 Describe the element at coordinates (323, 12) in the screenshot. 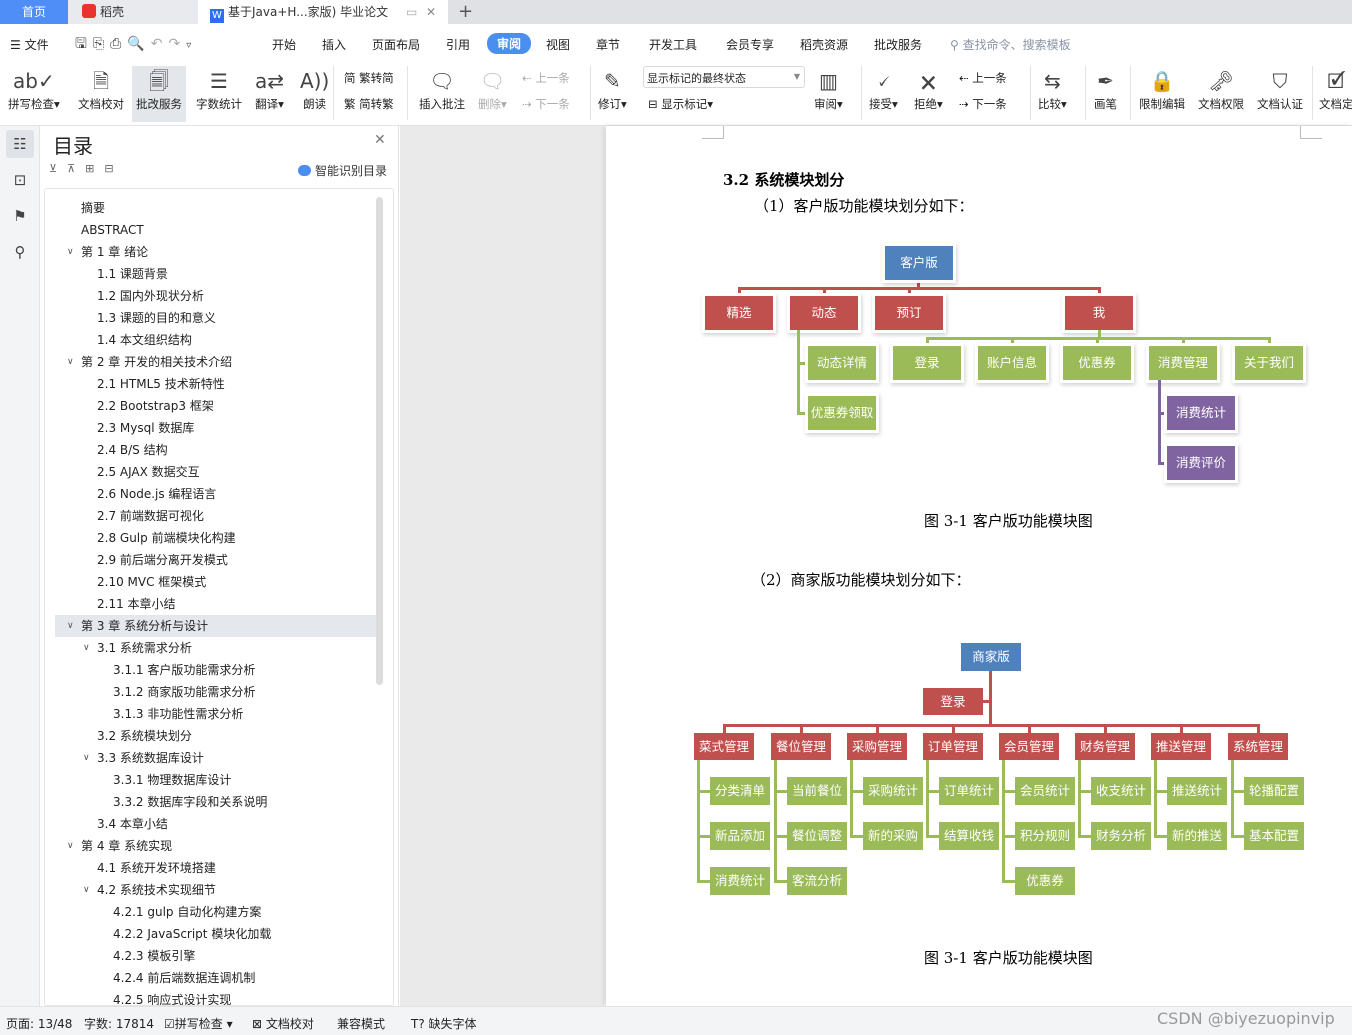

I see `tab-document: W 基于Java+H...家版) 毕业论文 ▭ ✕` at that location.